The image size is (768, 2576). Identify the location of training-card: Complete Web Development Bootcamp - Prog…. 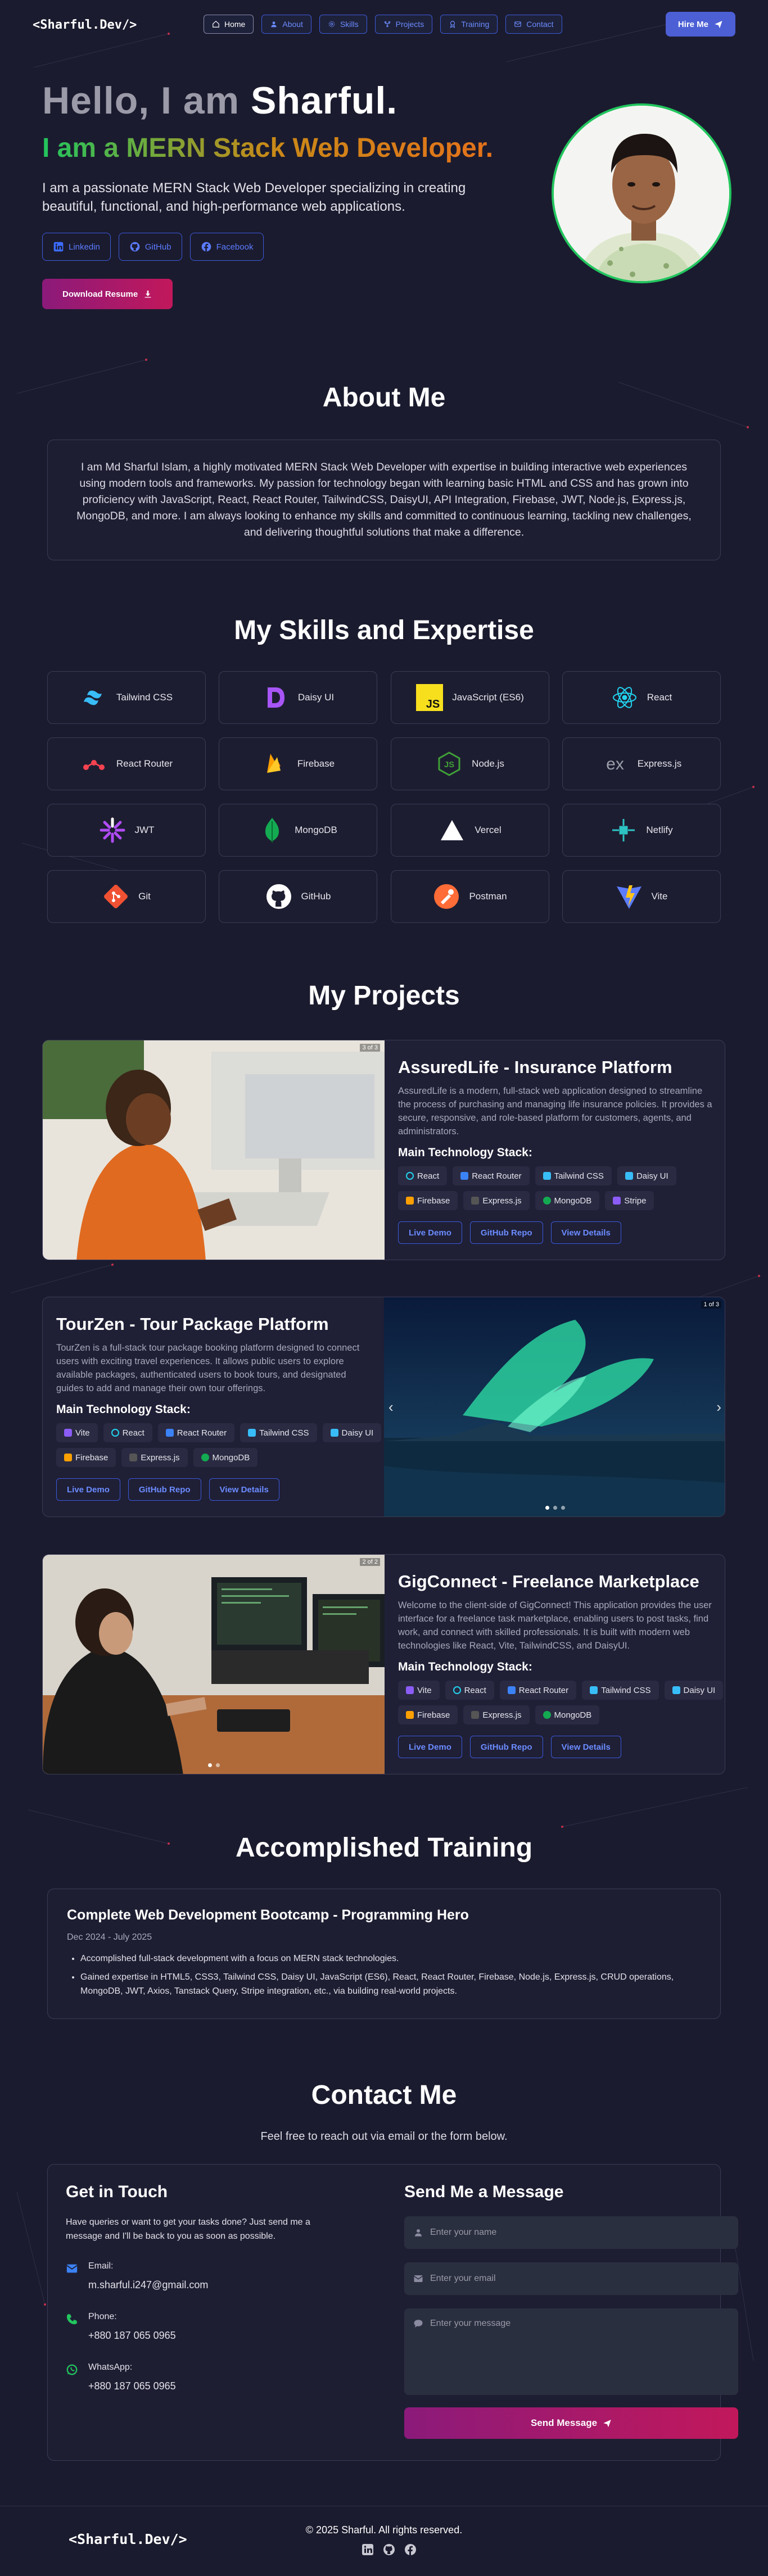
(384, 1954).